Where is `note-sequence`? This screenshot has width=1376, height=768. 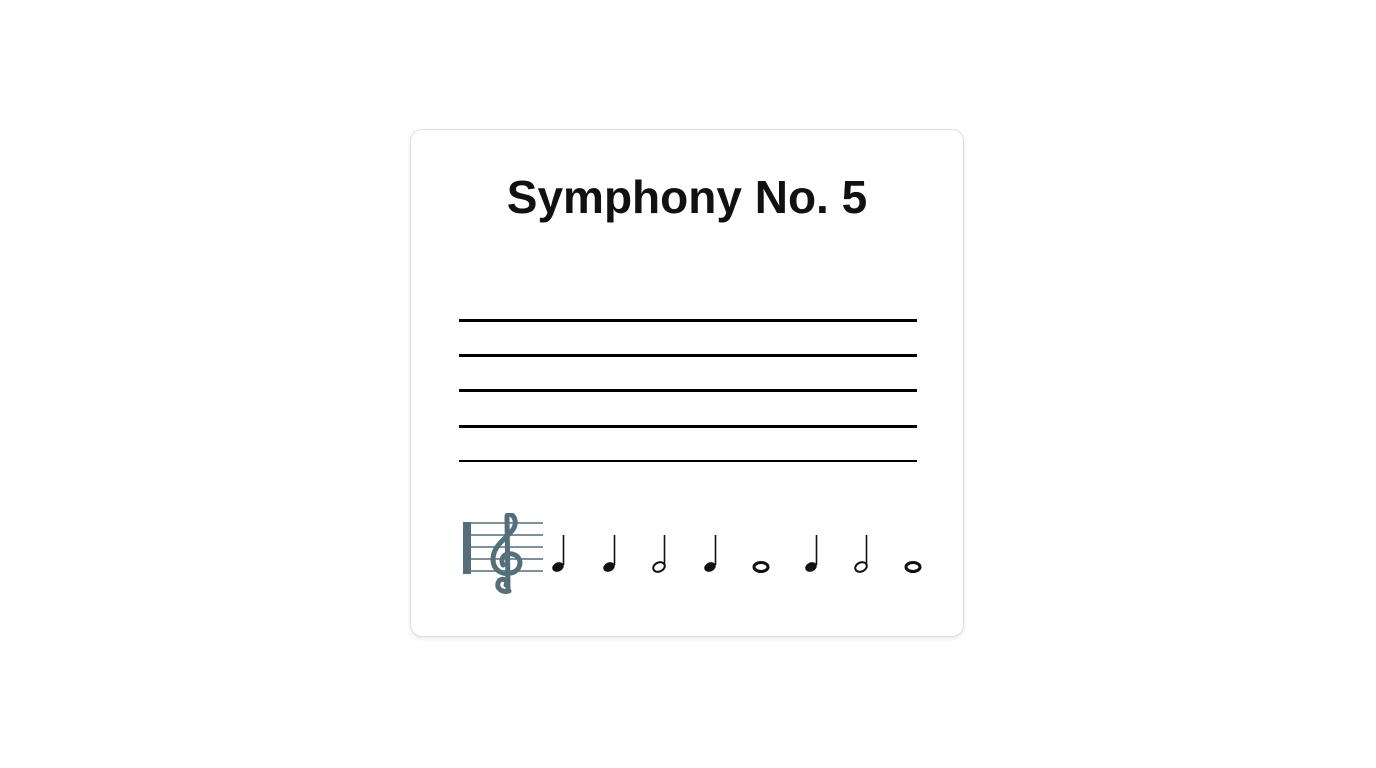
note-sequence is located at coordinates (693, 554).